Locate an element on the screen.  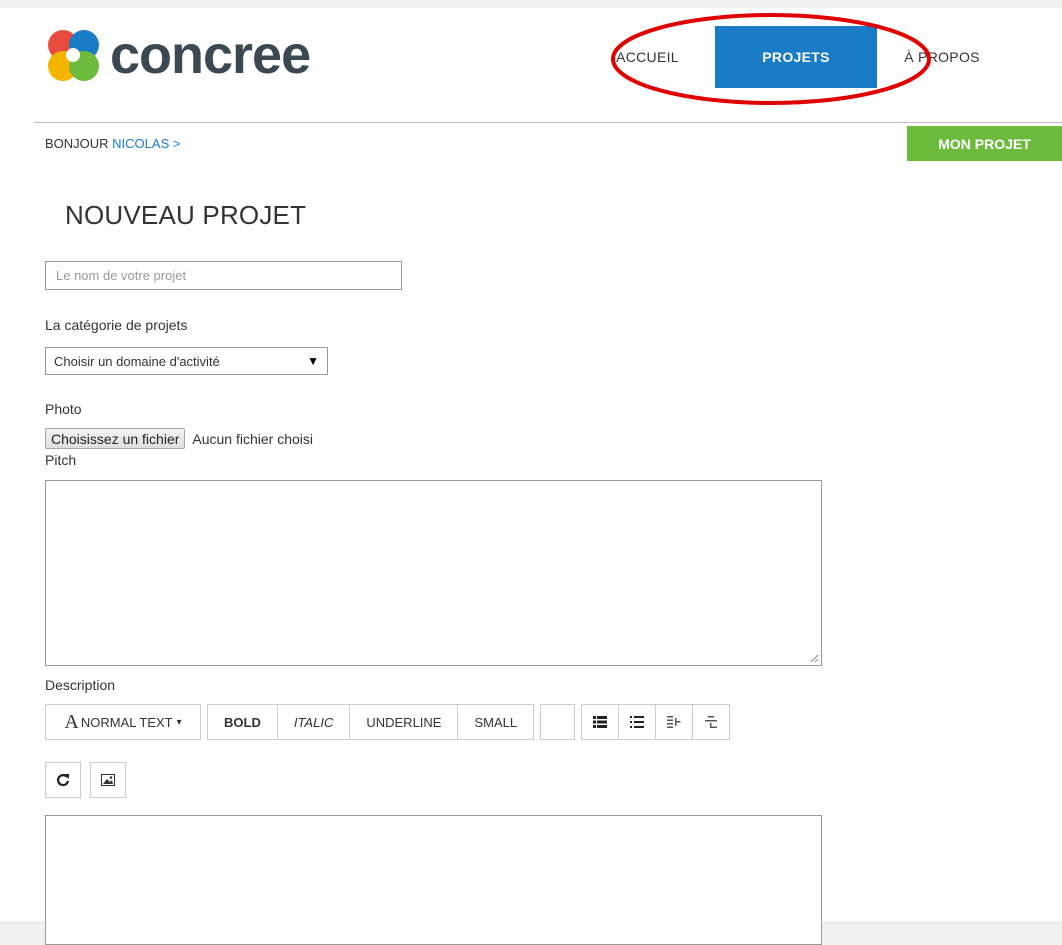
category-label: La catégorie de projets is located at coordinates (116, 325).